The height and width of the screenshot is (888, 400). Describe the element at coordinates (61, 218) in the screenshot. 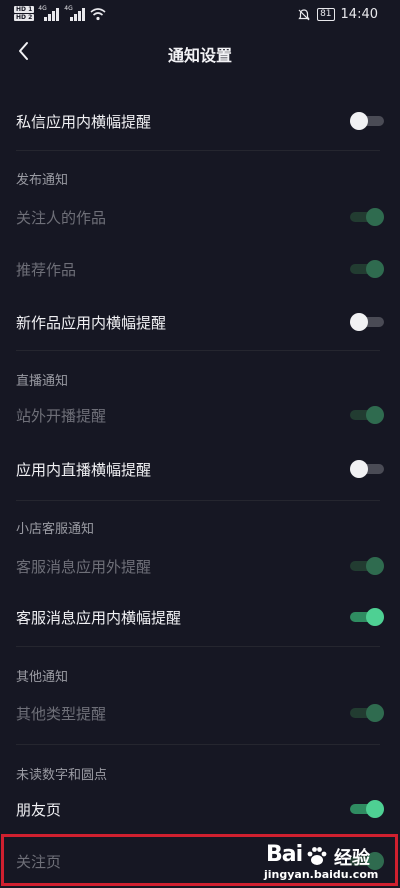

I see `setting-label: 关注人的作品` at that location.